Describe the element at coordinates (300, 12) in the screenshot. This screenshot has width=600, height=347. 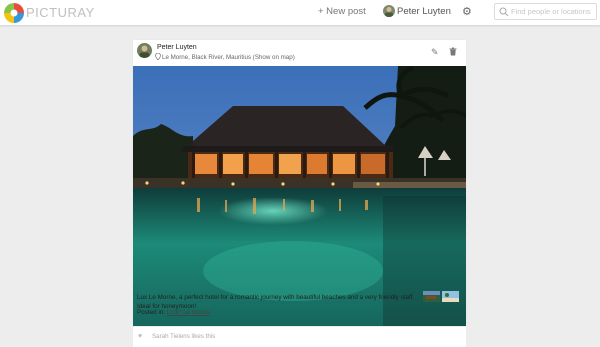
I see `top-bar: PICTURAY + New post Peter Luyten ⚙` at that location.